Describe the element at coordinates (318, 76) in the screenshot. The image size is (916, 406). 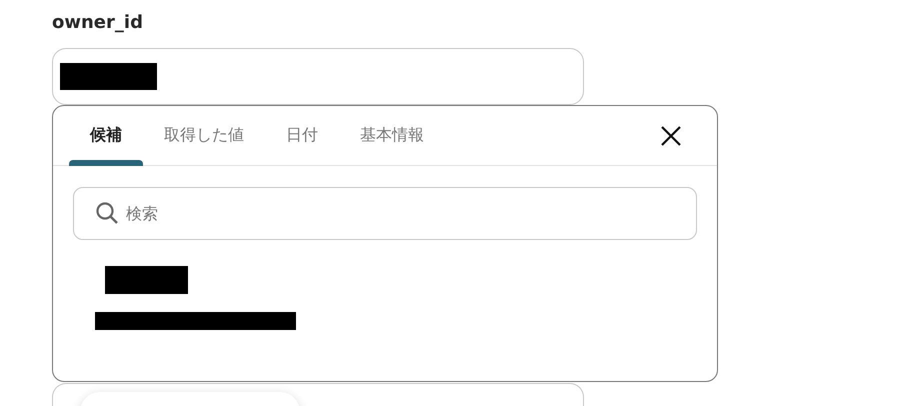
I see `input-field` at that location.